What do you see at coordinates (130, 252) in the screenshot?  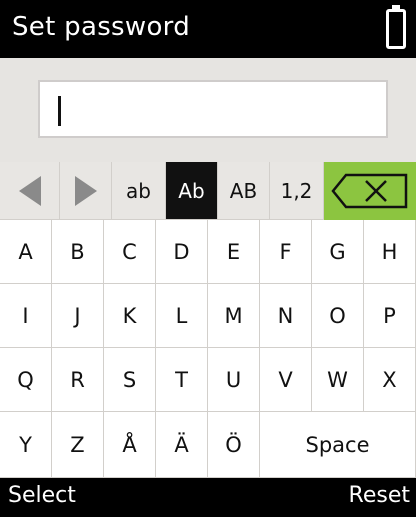 I see `key-c: C` at bounding box center [130, 252].